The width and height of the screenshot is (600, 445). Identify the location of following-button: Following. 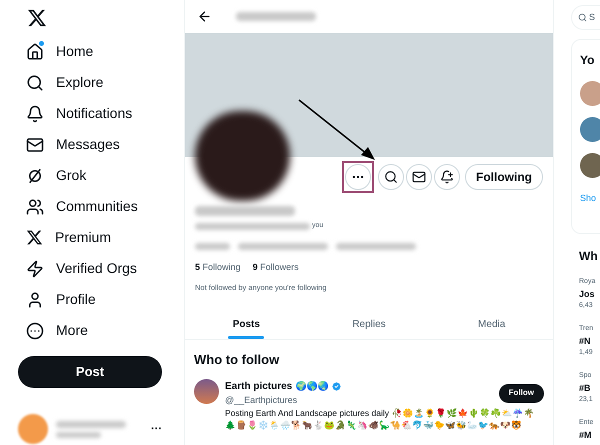
(504, 177).